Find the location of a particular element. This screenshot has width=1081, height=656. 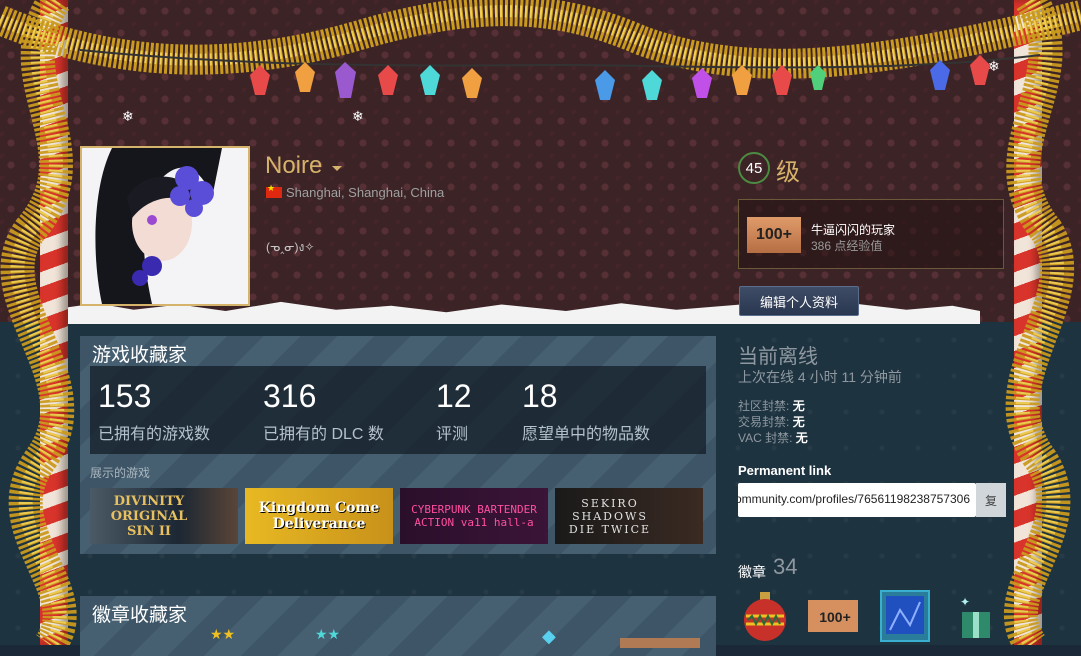

game-capsule-title: Kingdom Come Deliverance is located at coordinates (319, 516).